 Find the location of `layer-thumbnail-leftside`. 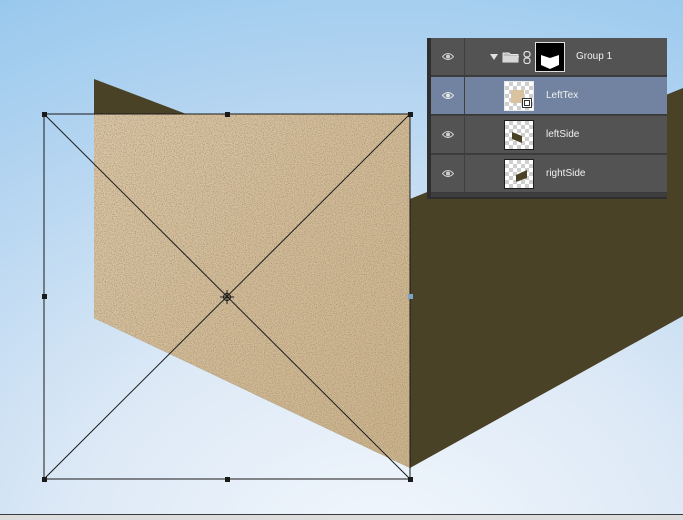

layer-thumbnail-leftside is located at coordinates (519, 135).